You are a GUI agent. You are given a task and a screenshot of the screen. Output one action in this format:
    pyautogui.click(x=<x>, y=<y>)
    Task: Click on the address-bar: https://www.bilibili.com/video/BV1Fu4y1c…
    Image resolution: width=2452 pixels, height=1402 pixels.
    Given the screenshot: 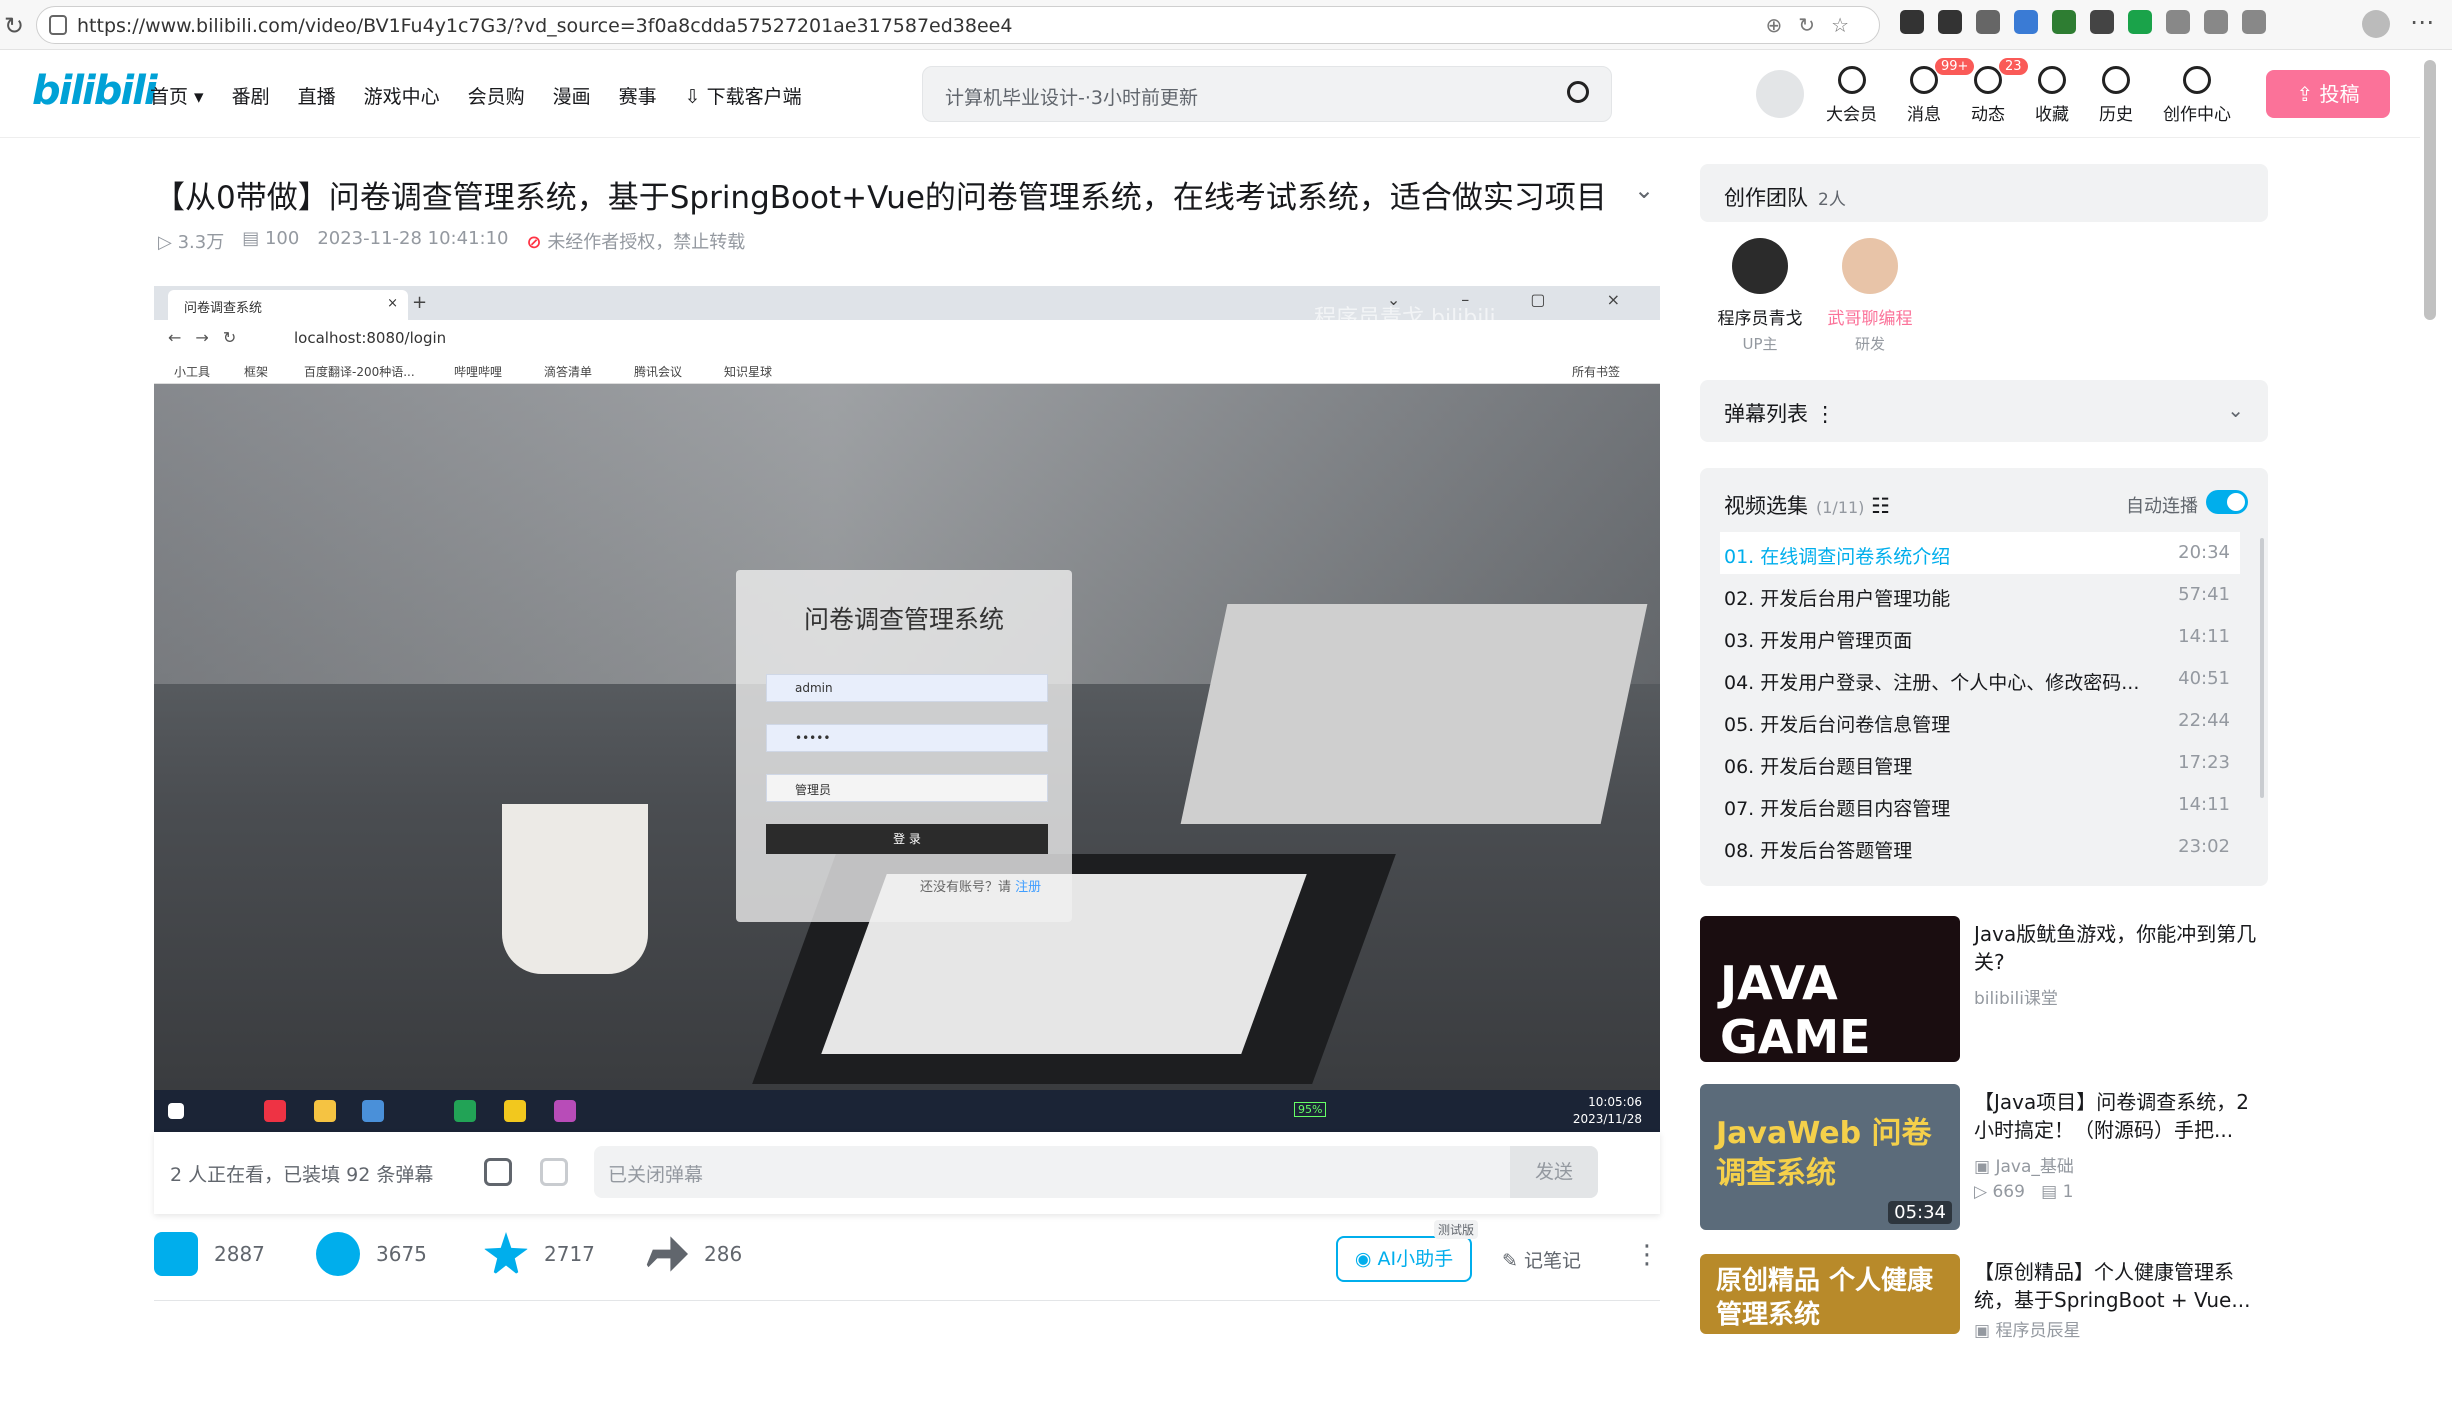 What is the action you would take?
    pyautogui.click(x=958, y=25)
    